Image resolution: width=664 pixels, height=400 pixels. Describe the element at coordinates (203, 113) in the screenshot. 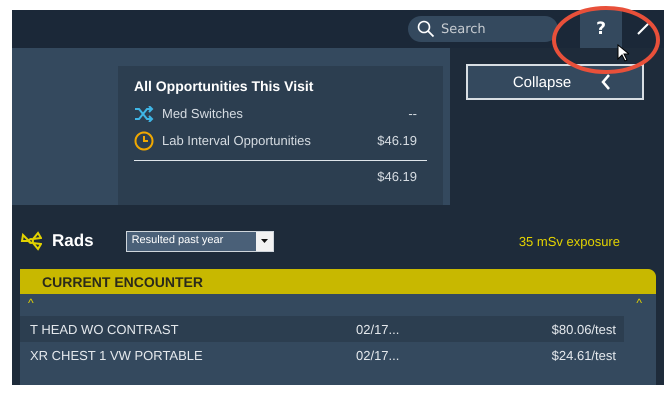

I see `opportunity-label: Med Switches` at that location.